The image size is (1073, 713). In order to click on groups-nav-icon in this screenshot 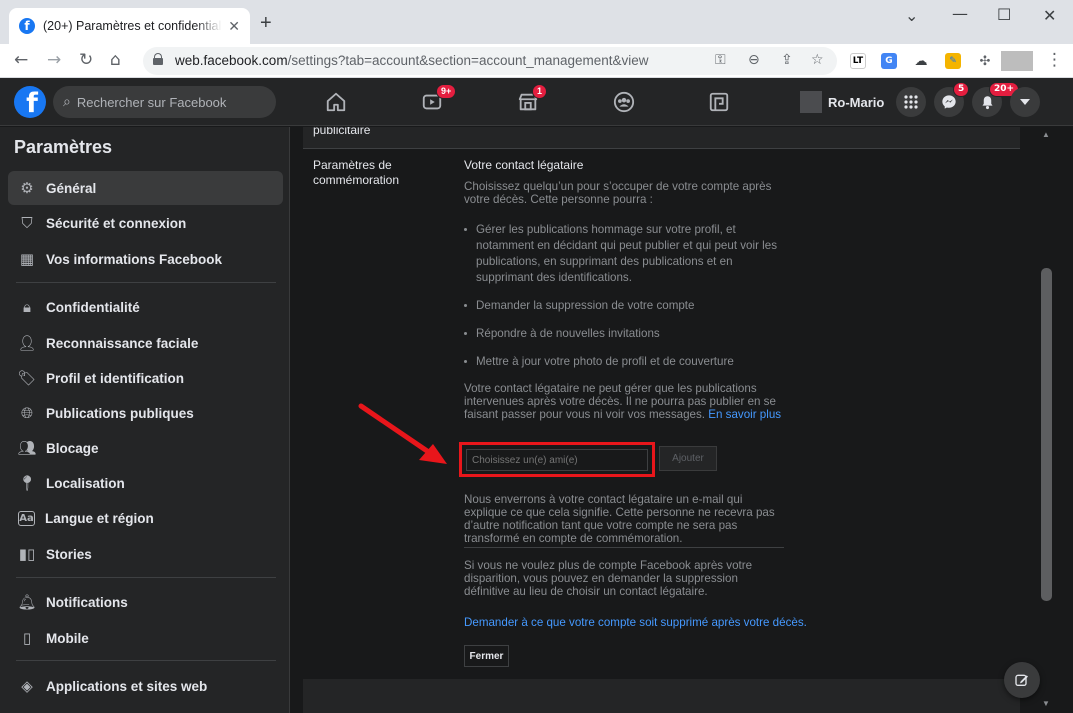, I will do `click(624, 102)`.